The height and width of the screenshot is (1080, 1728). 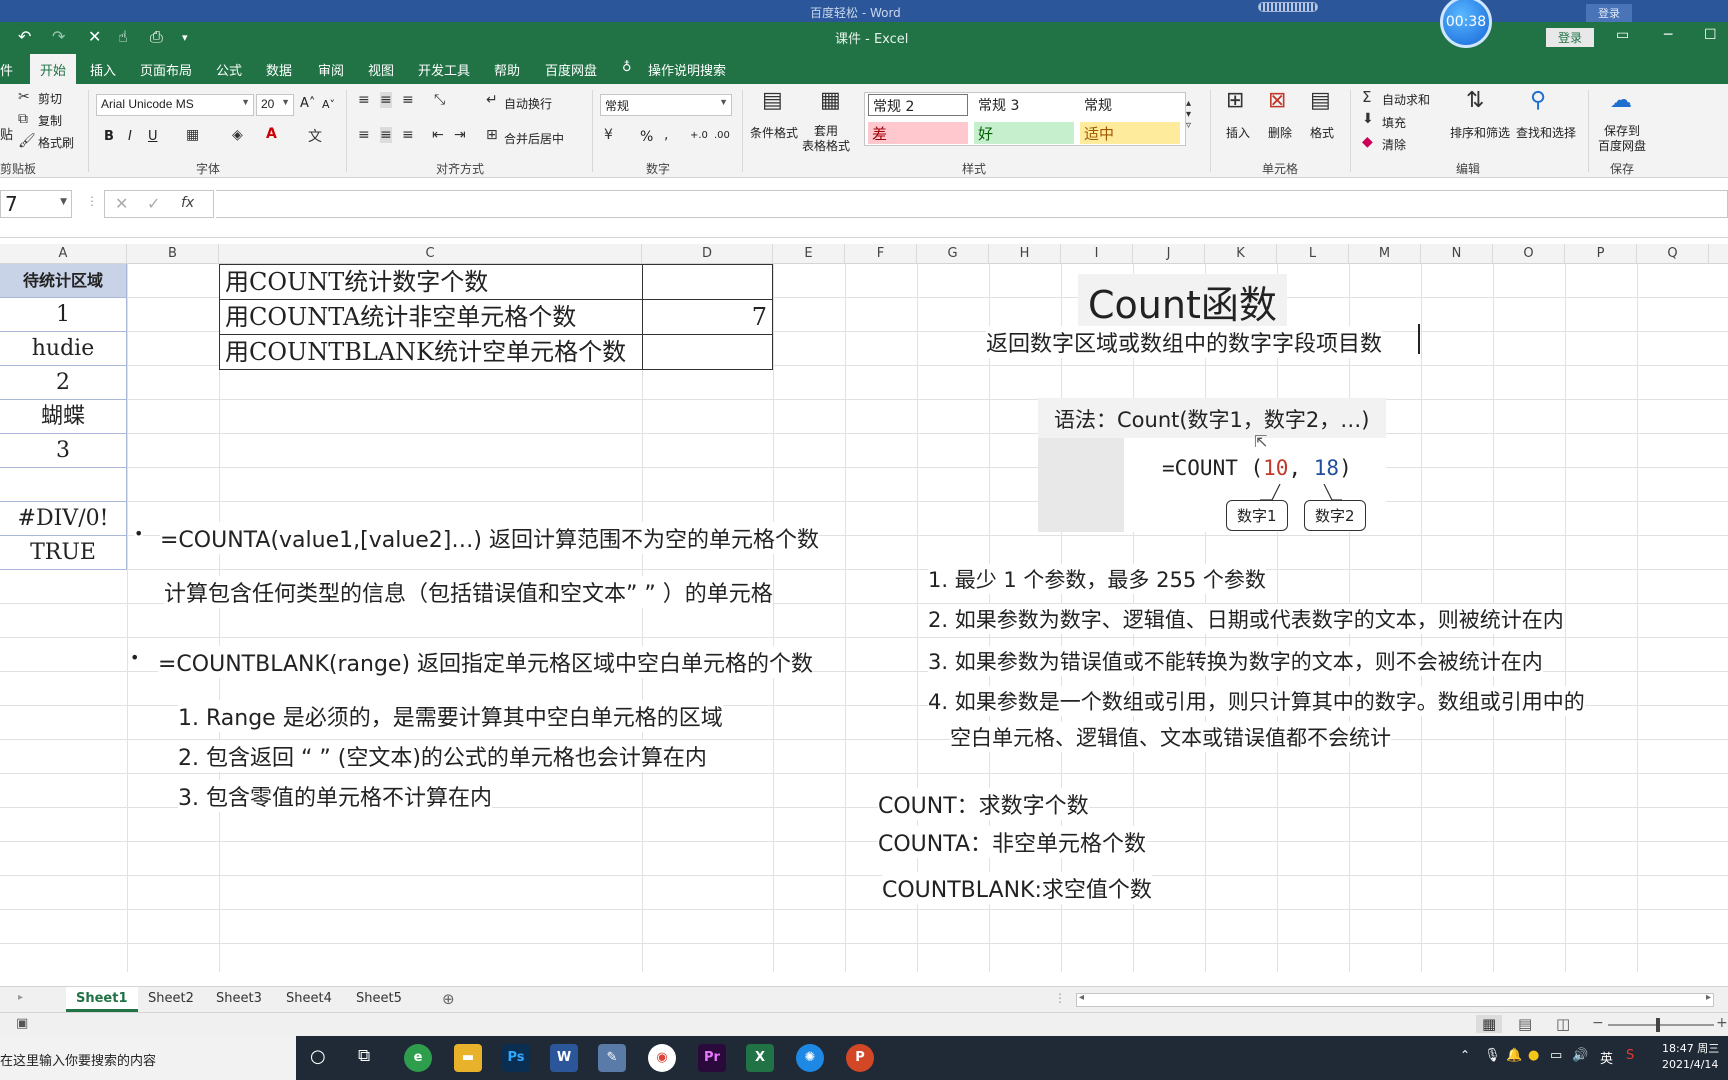 I want to click on redo-icon: ↷, so click(x=58, y=36).